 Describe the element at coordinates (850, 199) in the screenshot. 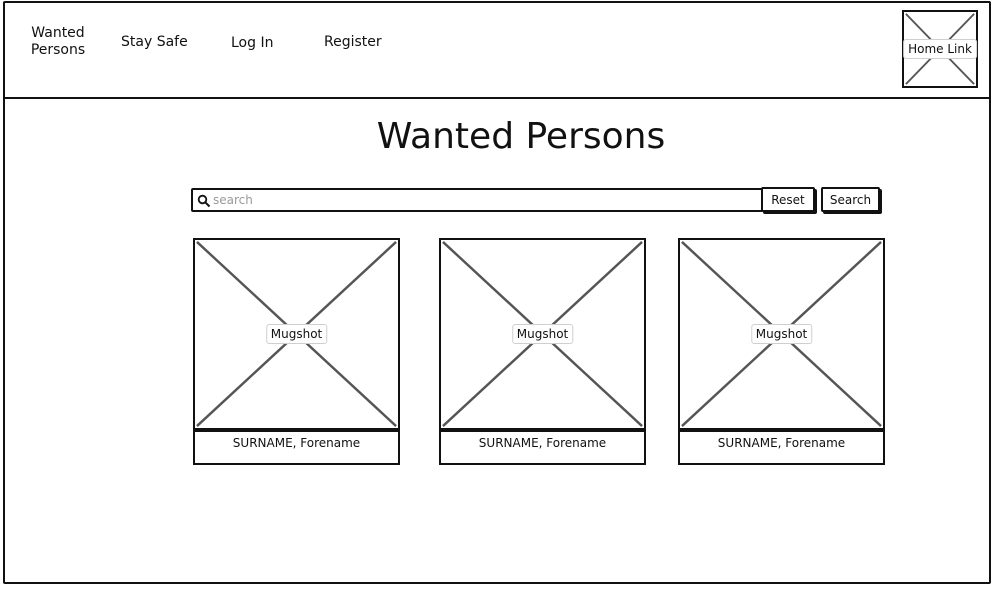

I see `search-button: Search` at that location.